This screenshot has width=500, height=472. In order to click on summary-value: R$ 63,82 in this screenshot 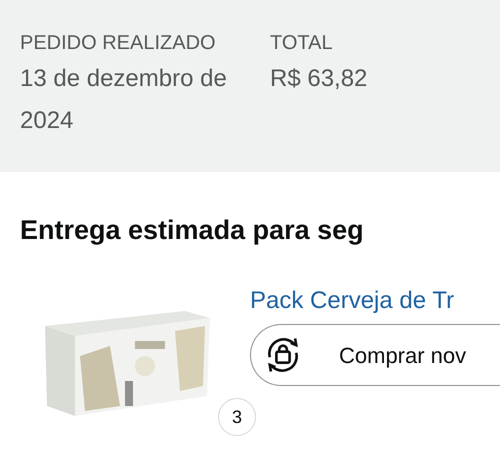, I will do `click(319, 79)`.